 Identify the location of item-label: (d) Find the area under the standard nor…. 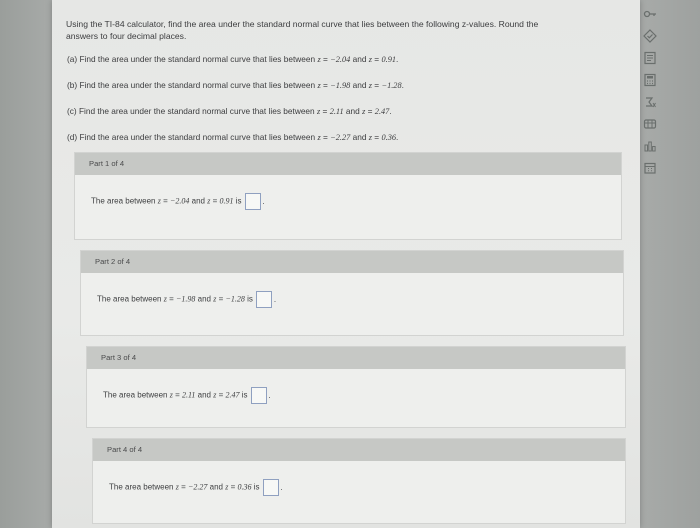
(191, 137).